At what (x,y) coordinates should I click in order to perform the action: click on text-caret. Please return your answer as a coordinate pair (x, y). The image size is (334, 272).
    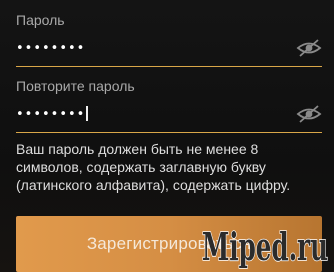
    Looking at the image, I should click on (87, 114).